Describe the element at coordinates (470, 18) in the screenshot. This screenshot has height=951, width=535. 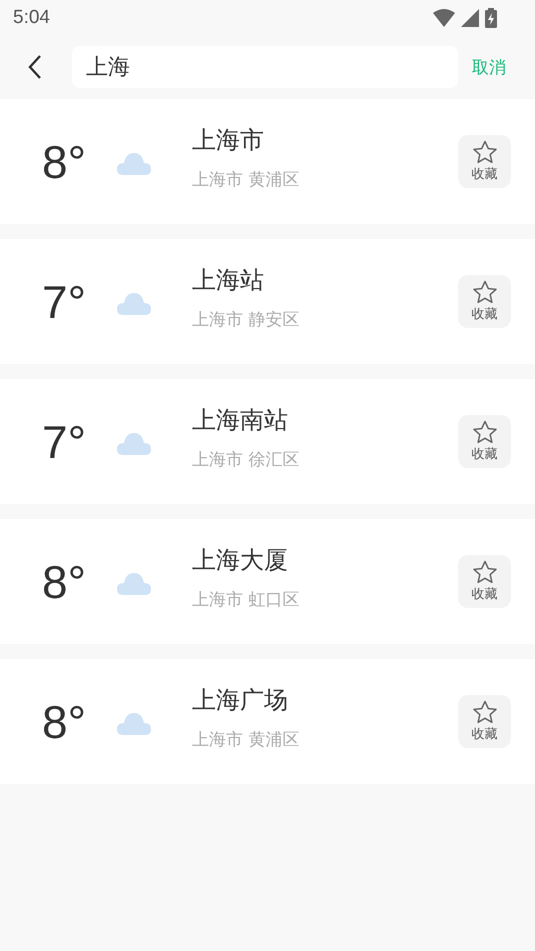
I see `signal-icon` at that location.